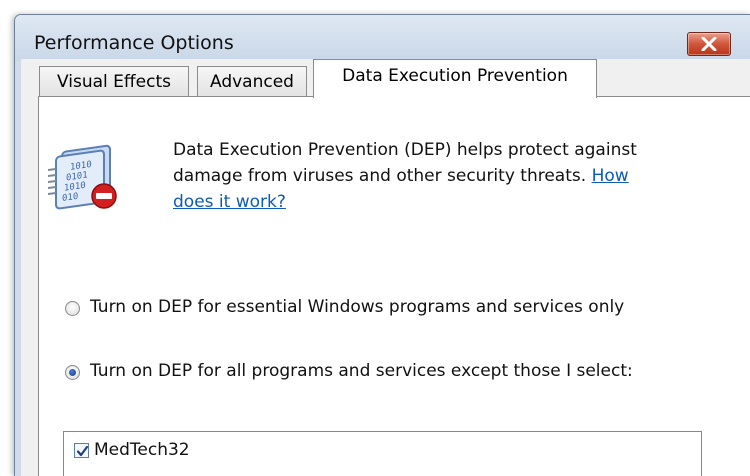 This screenshot has height=476, width=750. Describe the element at coordinates (114, 81) in the screenshot. I see `tab-visual-effects: Visual Effects` at that location.